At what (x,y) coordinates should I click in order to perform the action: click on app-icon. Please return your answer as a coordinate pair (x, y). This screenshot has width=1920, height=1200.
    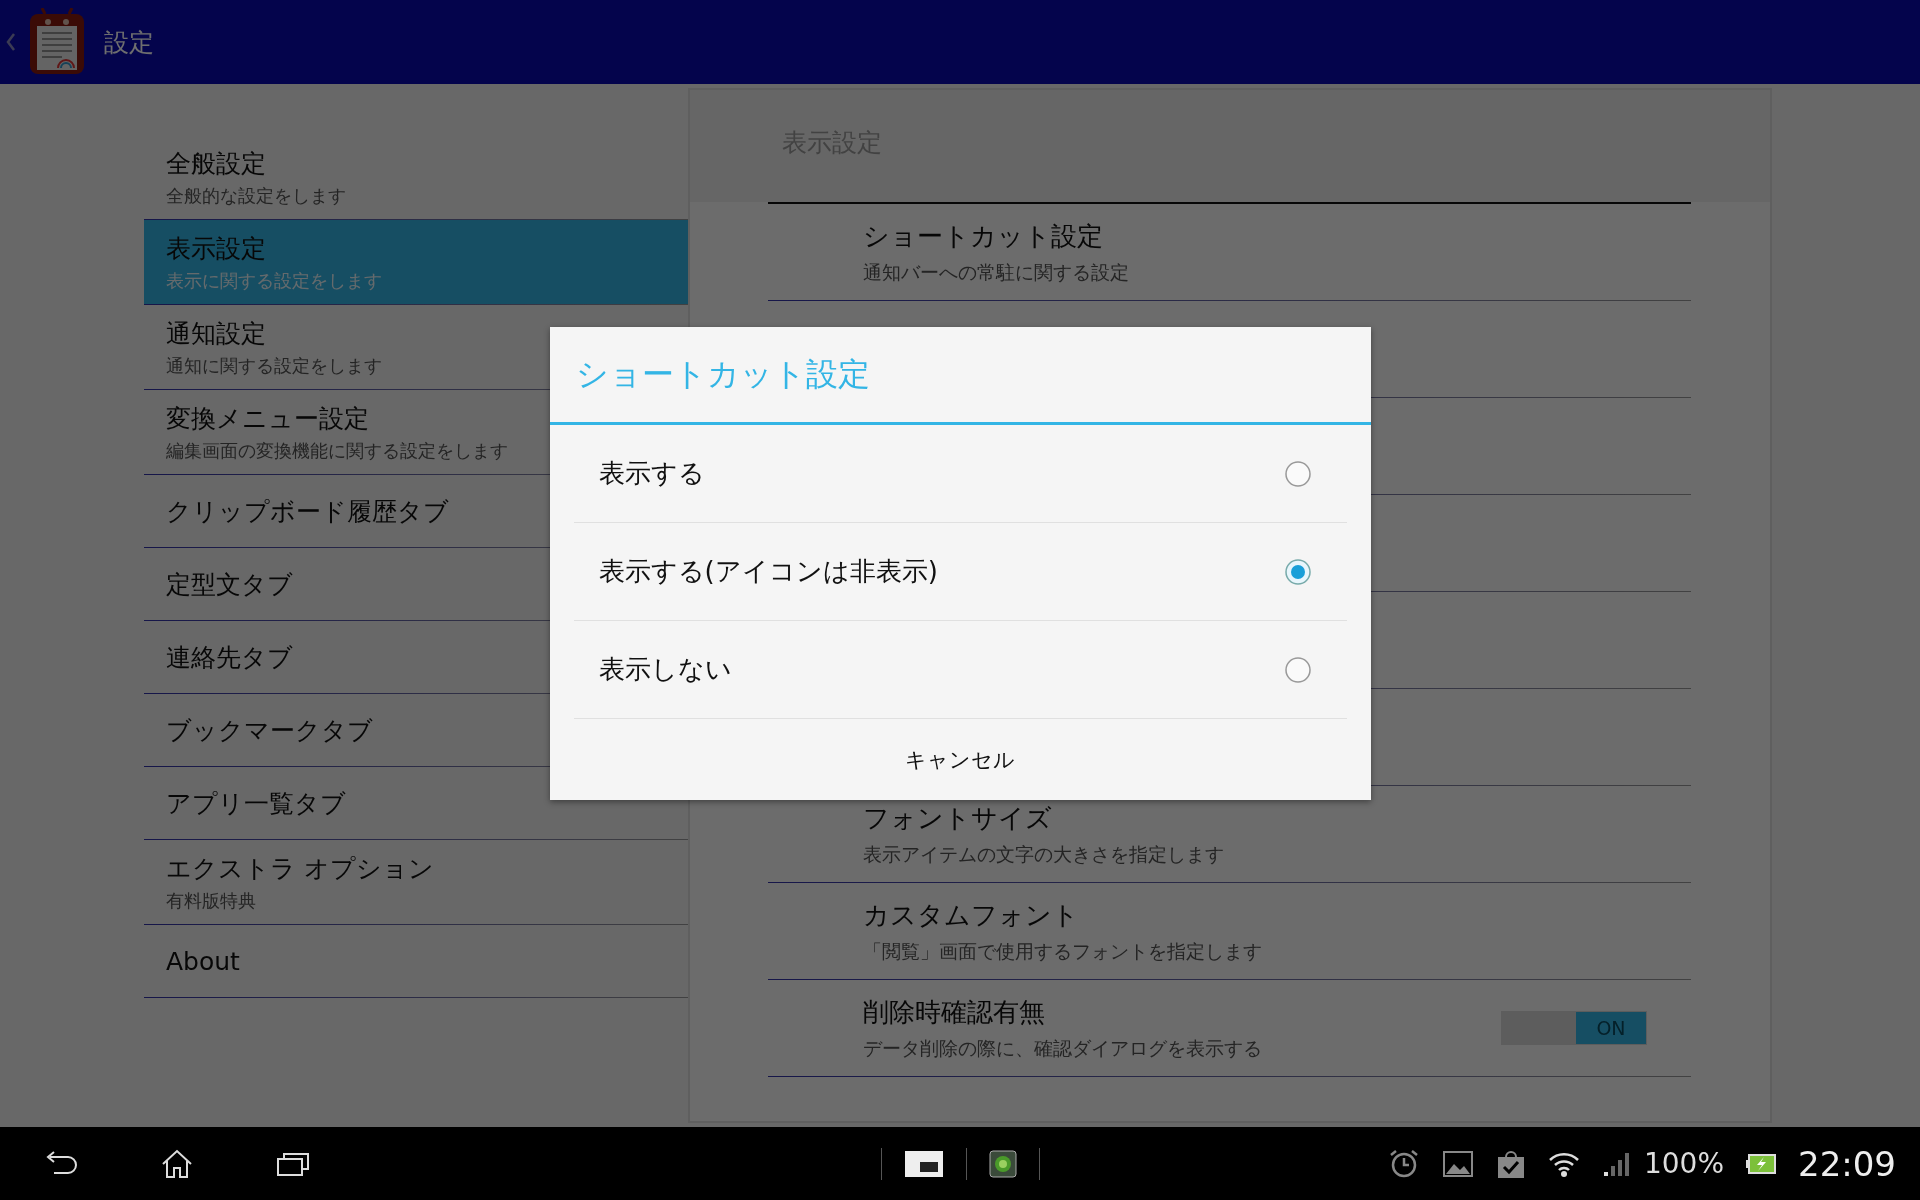
    Looking at the image, I should click on (1002, 1163).